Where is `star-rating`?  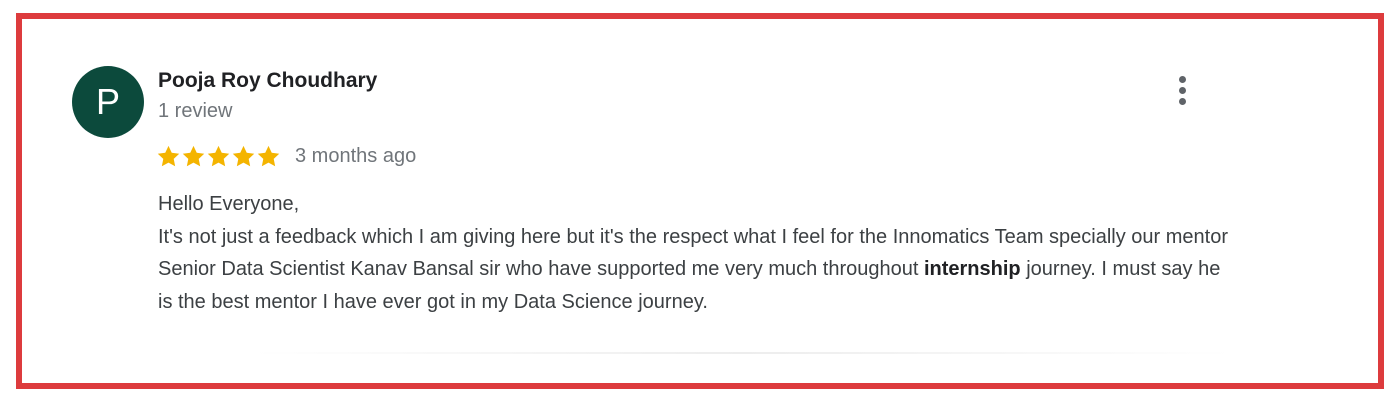 star-rating is located at coordinates (218, 156).